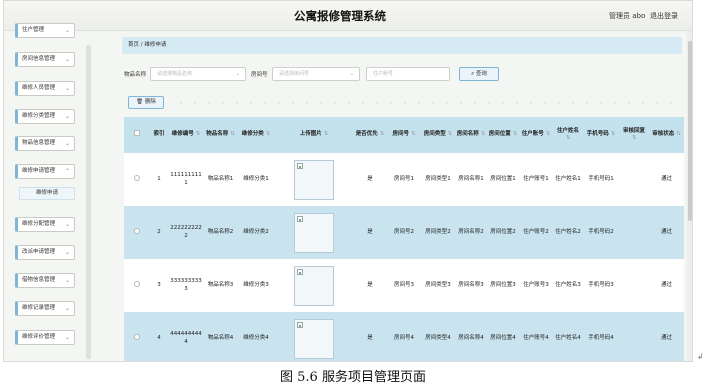 The width and height of the screenshot is (706, 387). Describe the element at coordinates (256, 231) in the screenshot. I see `cell-category: 维修分类2` at that location.